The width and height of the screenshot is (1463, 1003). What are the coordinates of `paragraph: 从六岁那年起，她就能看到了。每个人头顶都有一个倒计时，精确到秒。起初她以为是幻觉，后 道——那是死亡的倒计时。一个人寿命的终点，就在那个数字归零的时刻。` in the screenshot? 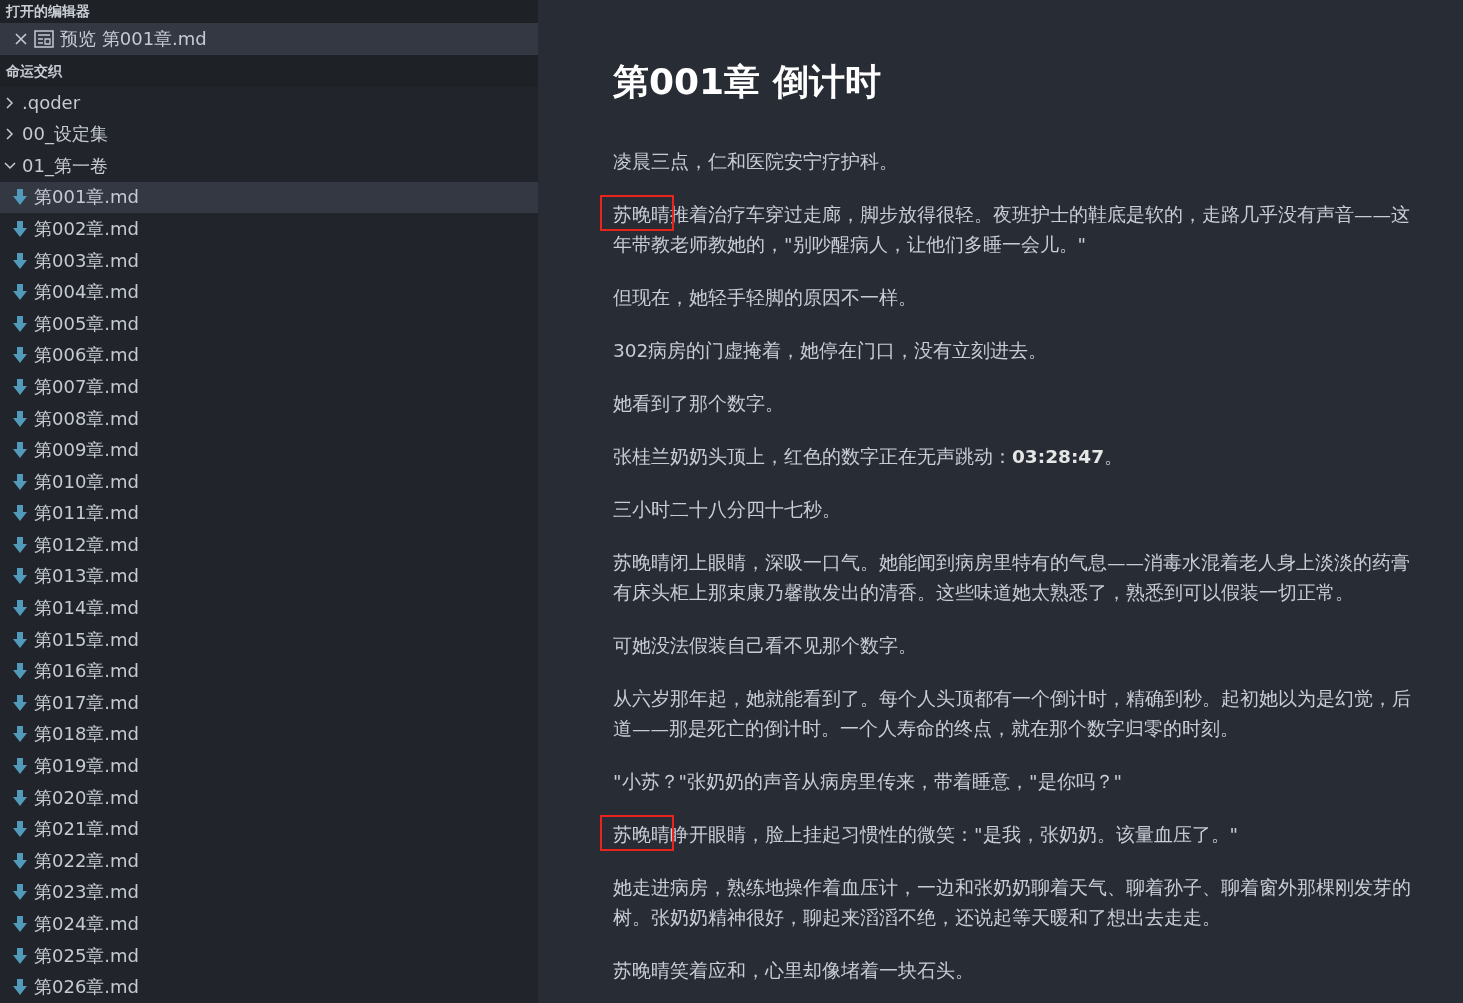 It's located at (1012, 714).